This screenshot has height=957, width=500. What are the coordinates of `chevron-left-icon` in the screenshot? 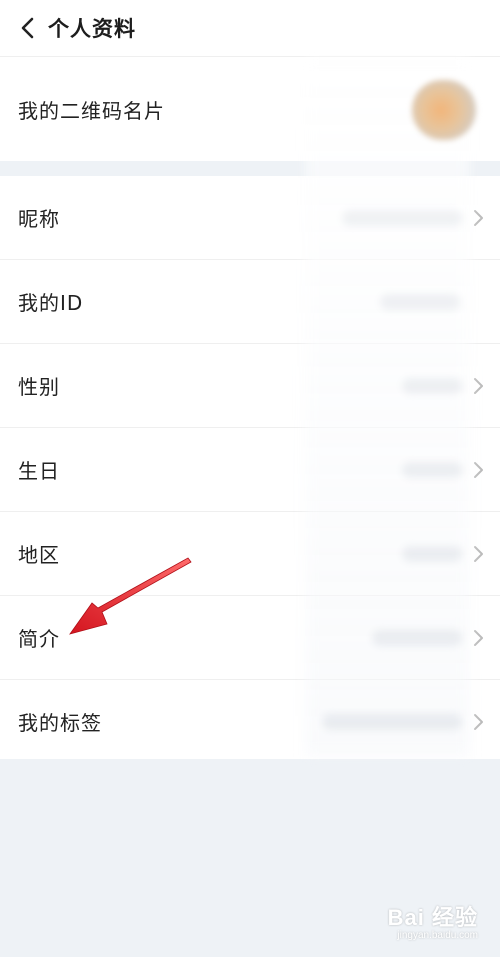 It's located at (27, 28).